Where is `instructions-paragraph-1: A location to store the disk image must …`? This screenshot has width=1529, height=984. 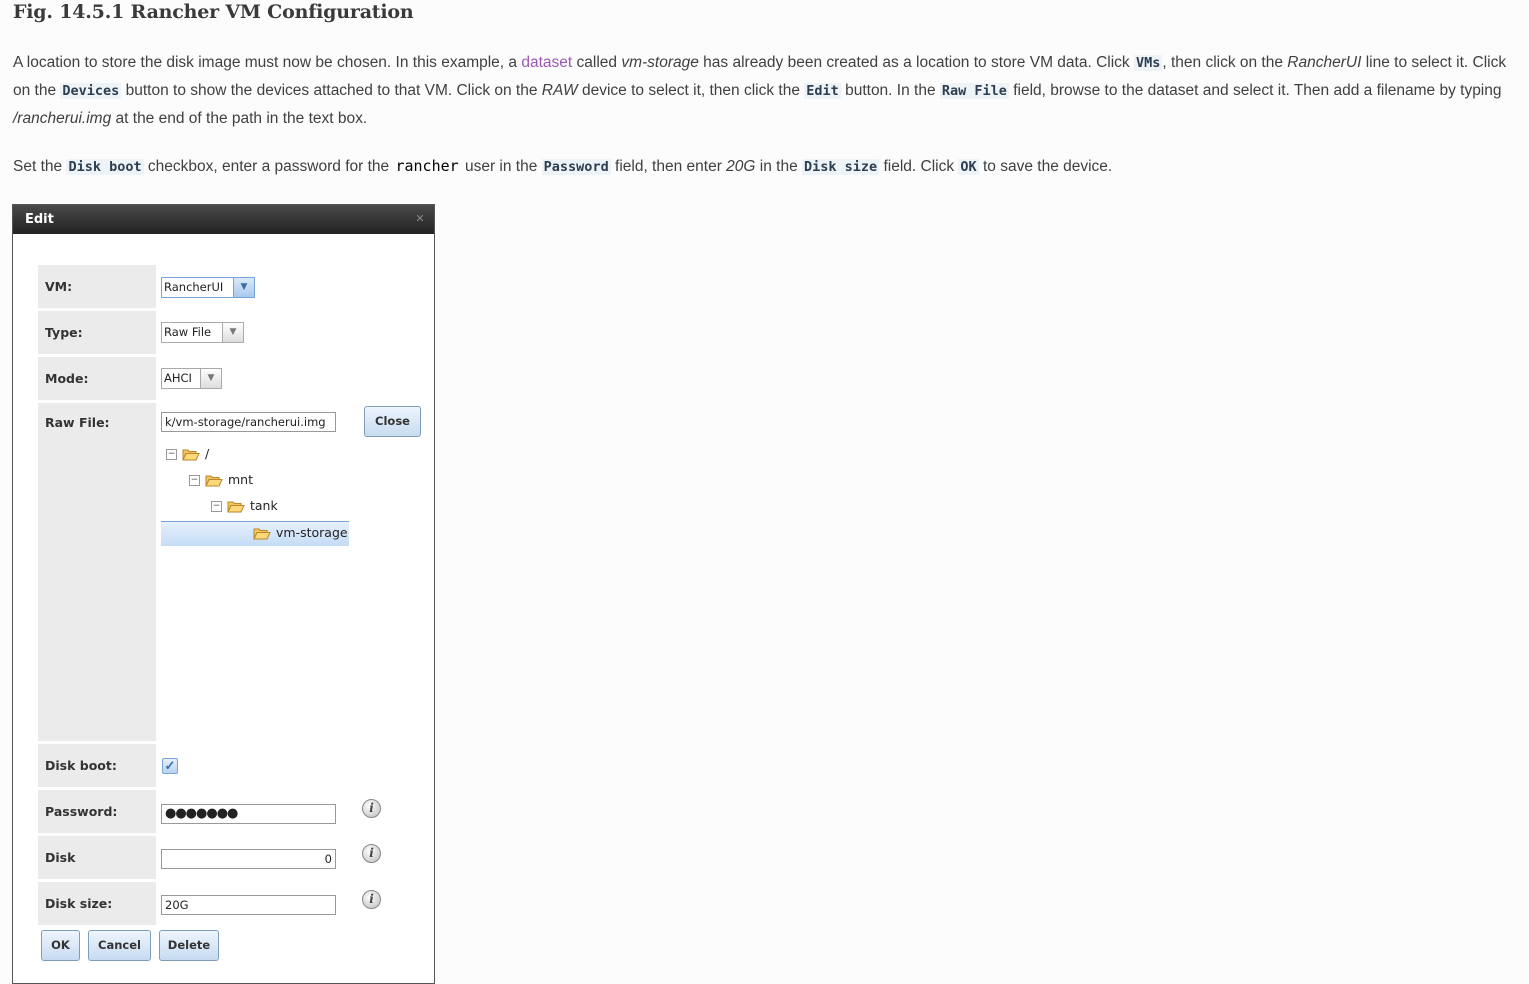
instructions-paragraph-1: A location to store the disk image must … is located at coordinates (760, 90).